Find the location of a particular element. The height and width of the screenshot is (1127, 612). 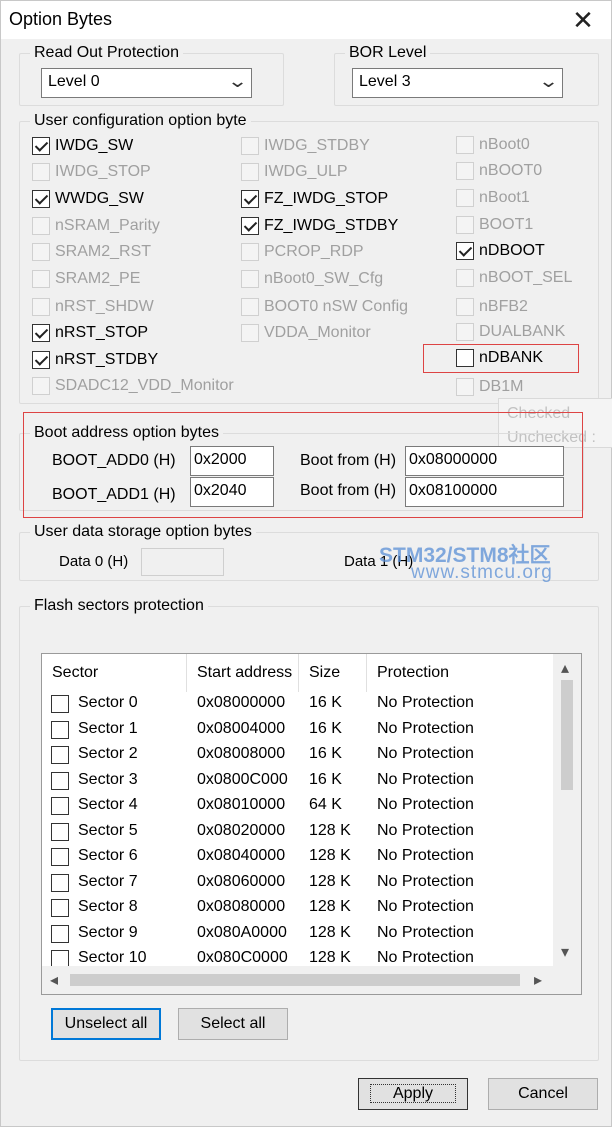

checkbox-iwdg-stop: IWDG_STOP is located at coordinates (91, 172).